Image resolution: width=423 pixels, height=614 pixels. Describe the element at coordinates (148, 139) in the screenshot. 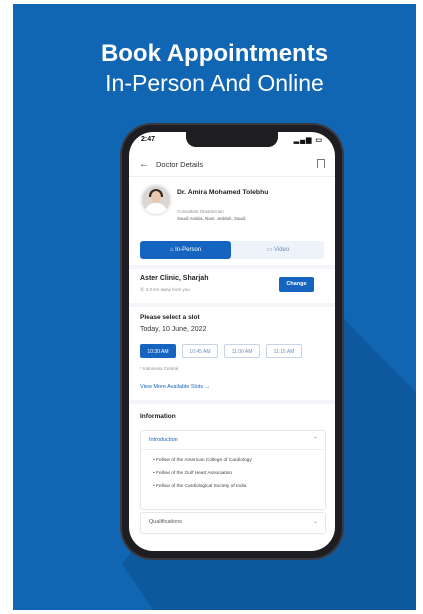

I see `status-time: 2:47` at that location.